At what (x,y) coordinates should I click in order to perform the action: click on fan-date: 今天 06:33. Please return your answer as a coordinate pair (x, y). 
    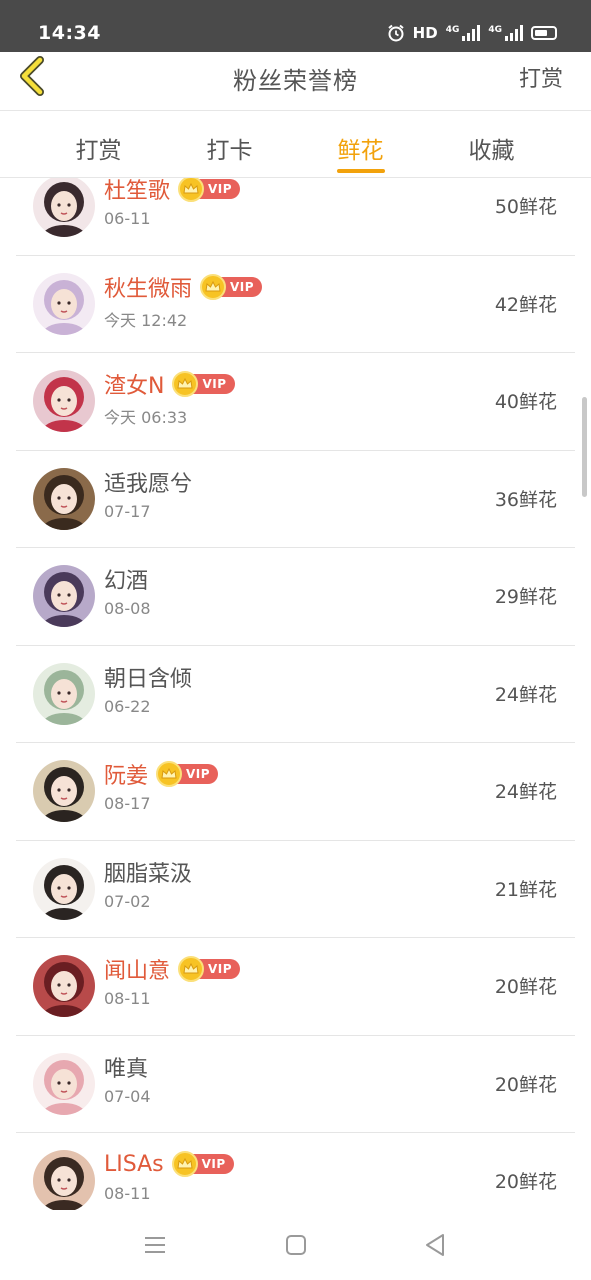
    Looking at the image, I should click on (146, 417).